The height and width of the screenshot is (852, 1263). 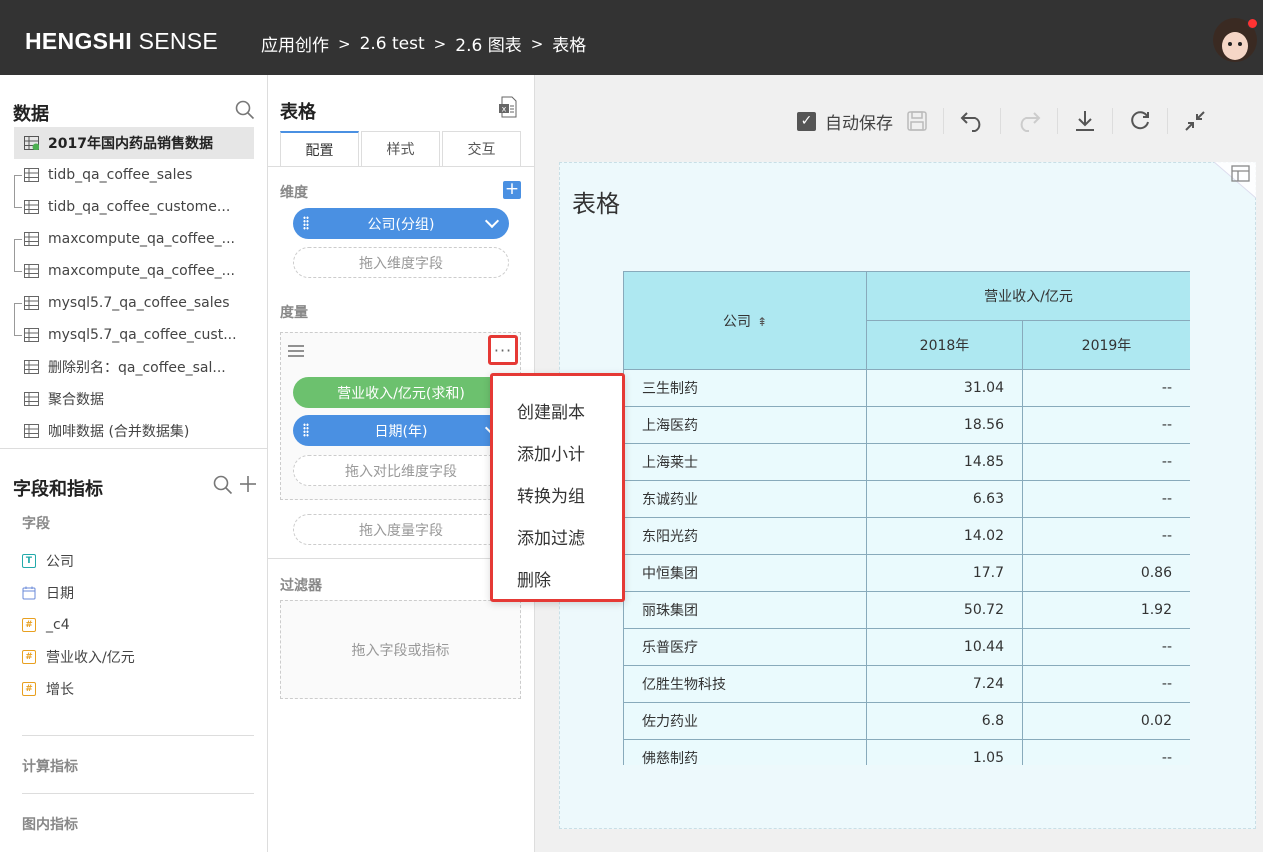 What do you see at coordinates (508, 107) in the screenshot?
I see `excel-export-icon: x` at bounding box center [508, 107].